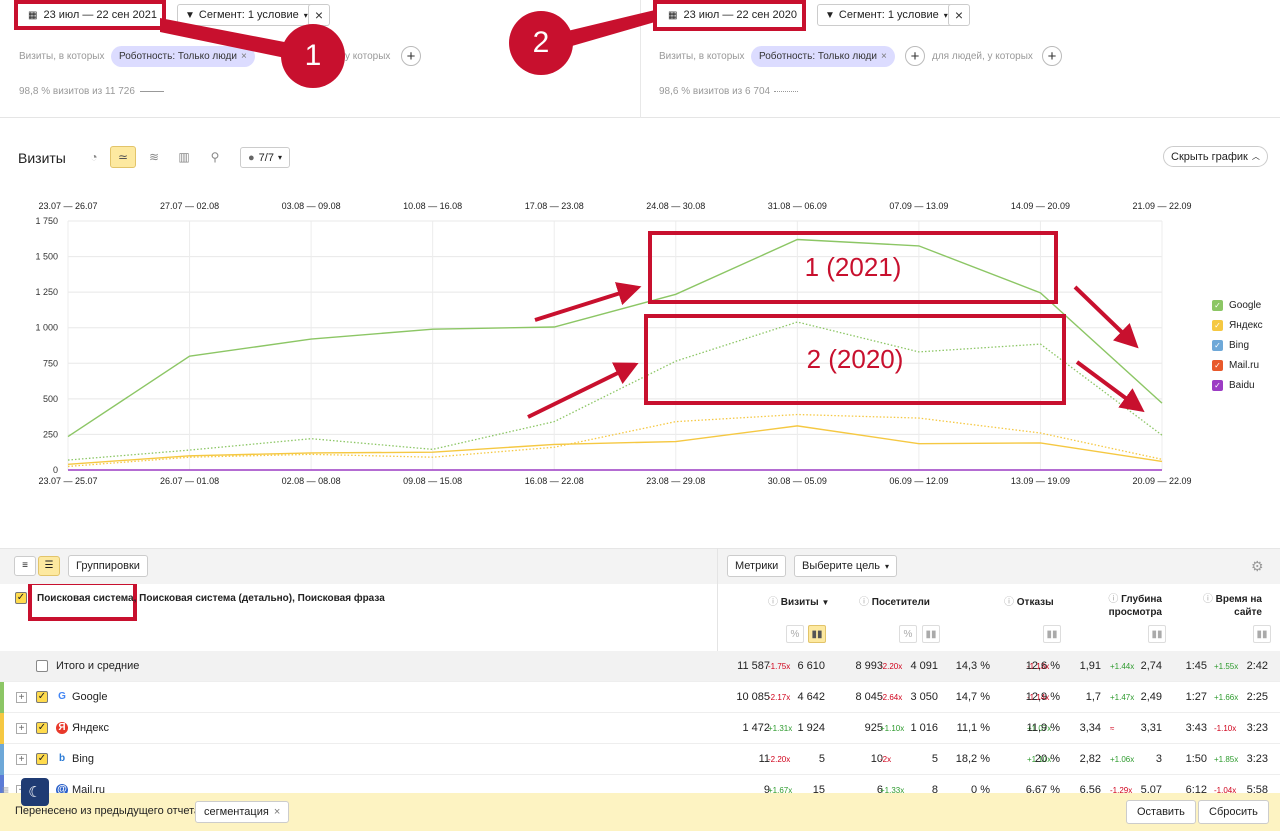 The height and width of the screenshot is (831, 1280). What do you see at coordinates (780, 728) in the screenshot?
I see `delta-vd: +1.31x` at bounding box center [780, 728].